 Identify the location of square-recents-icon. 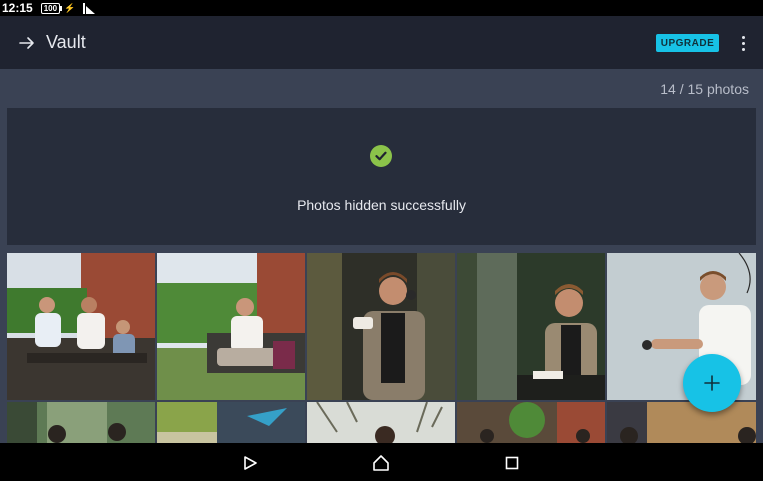
(512, 463).